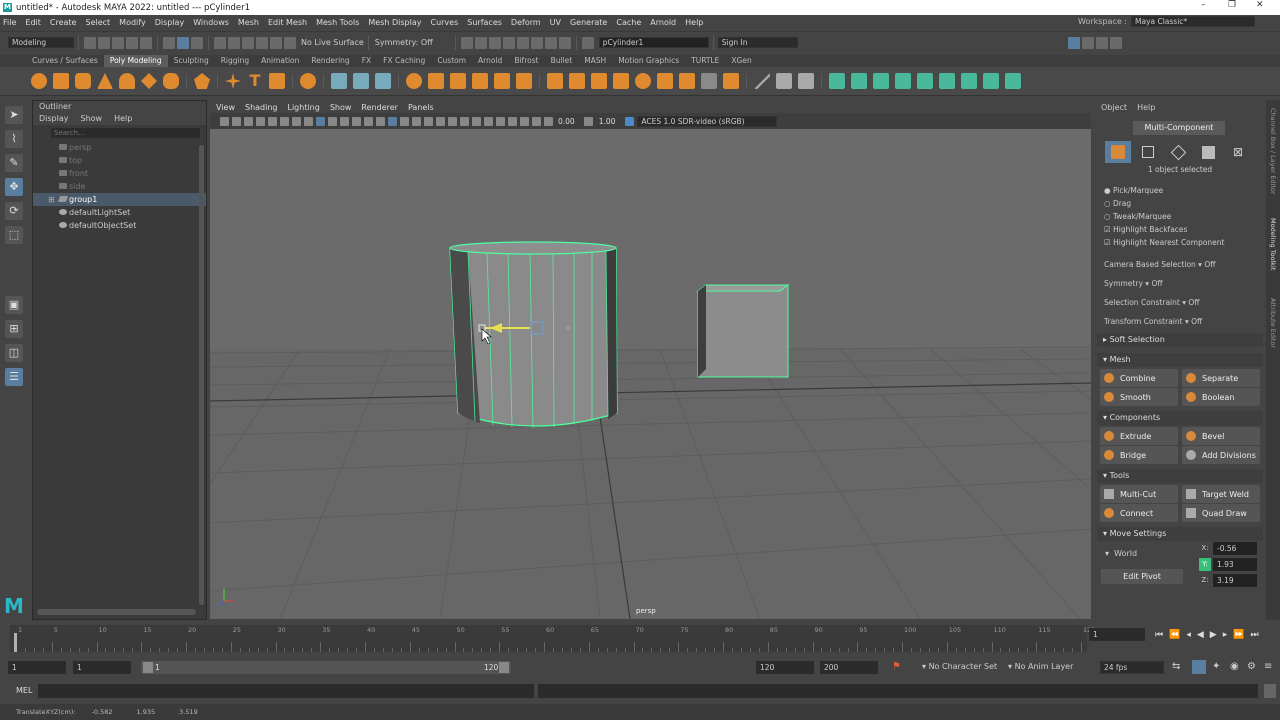 Image resolution: width=1280 pixels, height=720 pixels. Describe the element at coordinates (1273, 328) in the screenshot. I see `attribute-editor-tab: Attribute Editor` at that location.